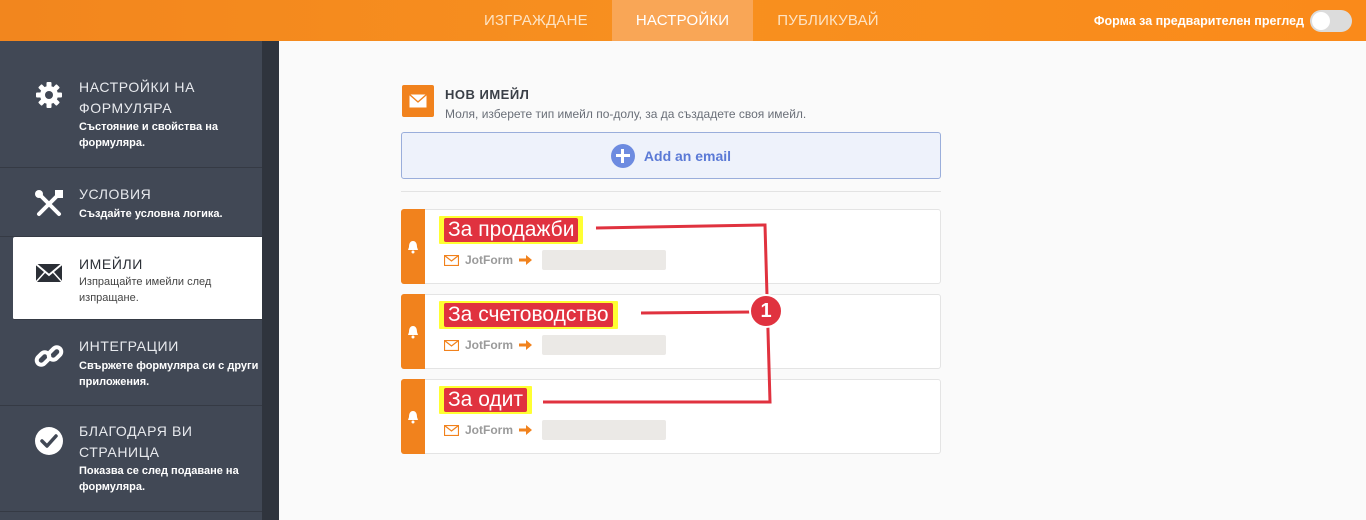  I want to click on annotation-badge: 1, so click(766, 311).